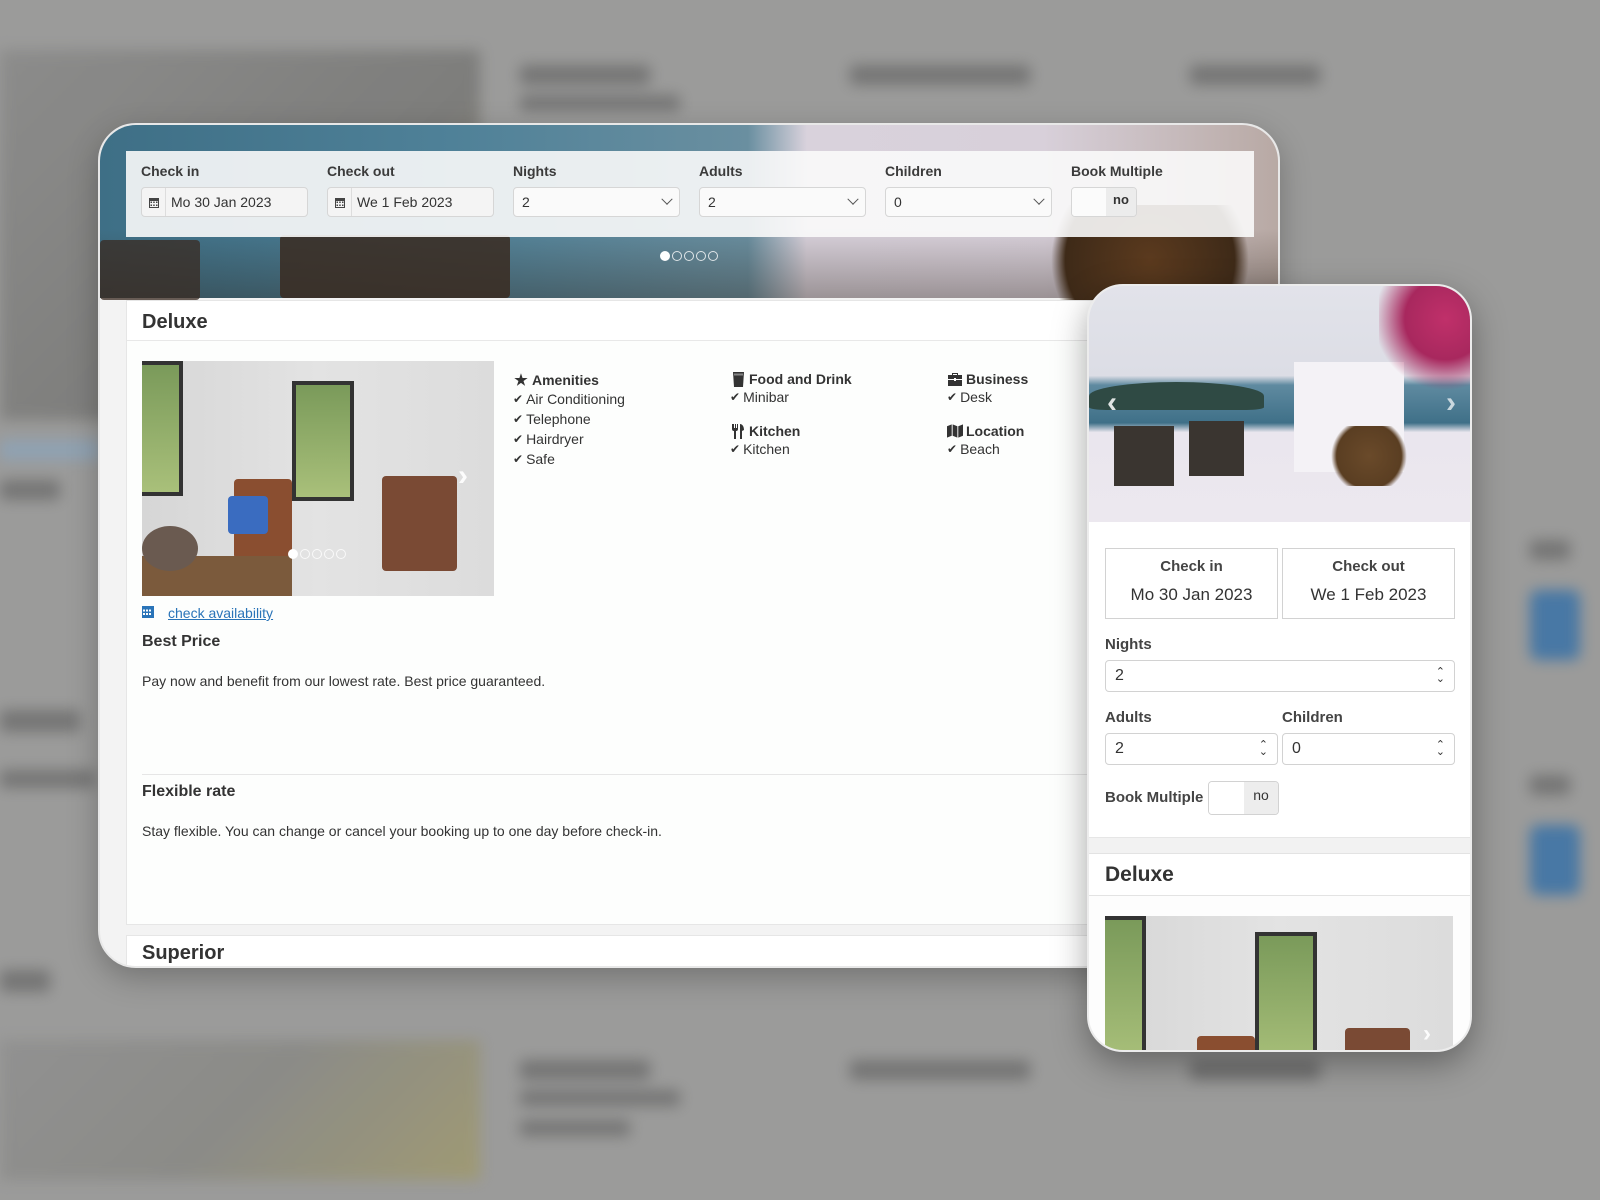  I want to click on children-select: 0, so click(968, 202).